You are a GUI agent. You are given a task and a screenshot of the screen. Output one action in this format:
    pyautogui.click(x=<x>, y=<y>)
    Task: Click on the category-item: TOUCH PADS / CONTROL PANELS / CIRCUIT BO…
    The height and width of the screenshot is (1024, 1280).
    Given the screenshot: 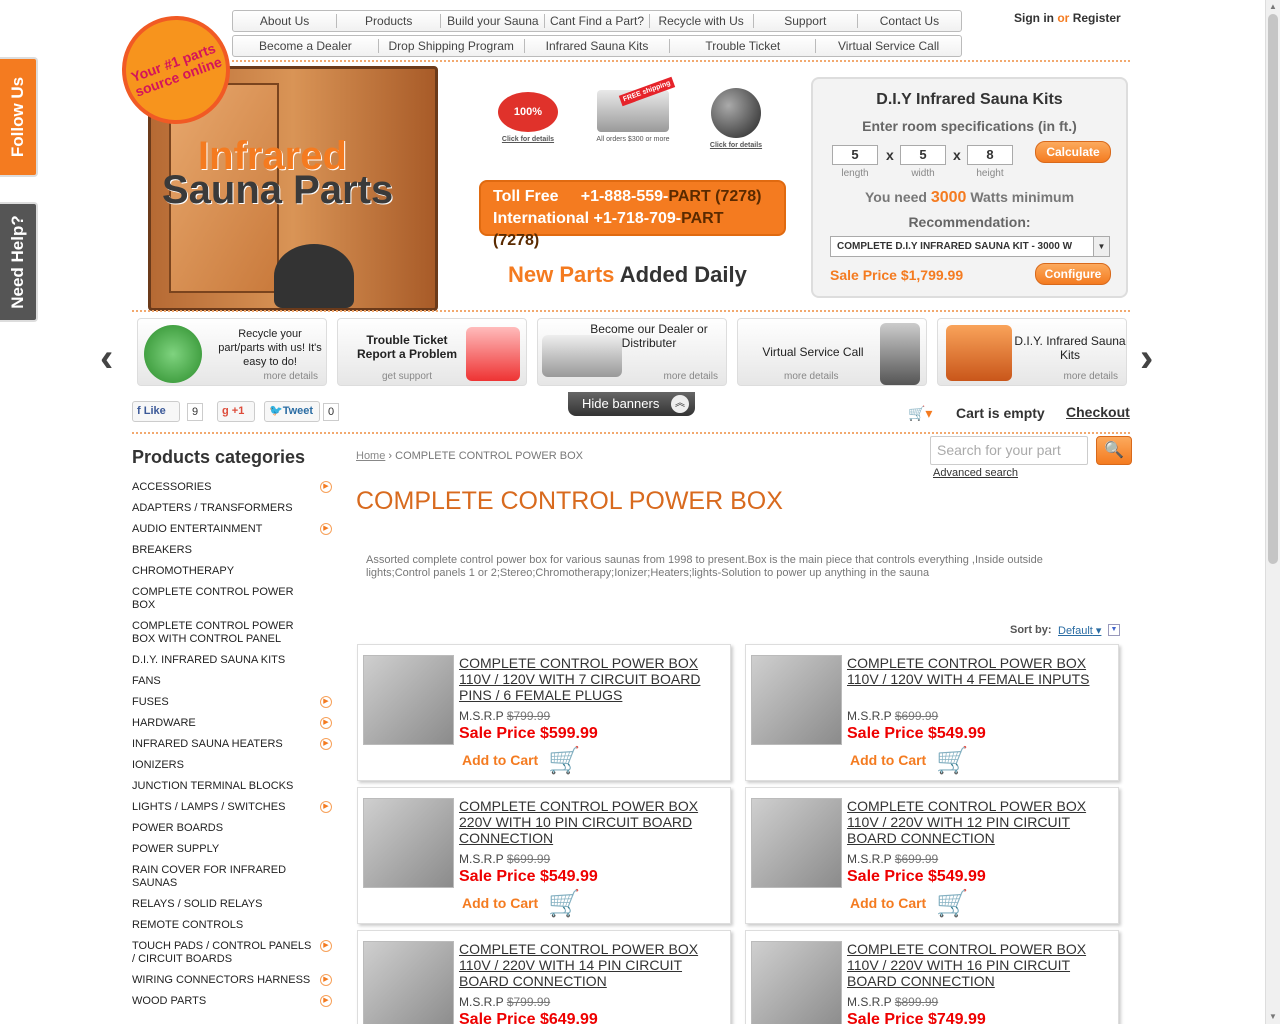 What is the action you would take?
    pyautogui.click(x=232, y=953)
    